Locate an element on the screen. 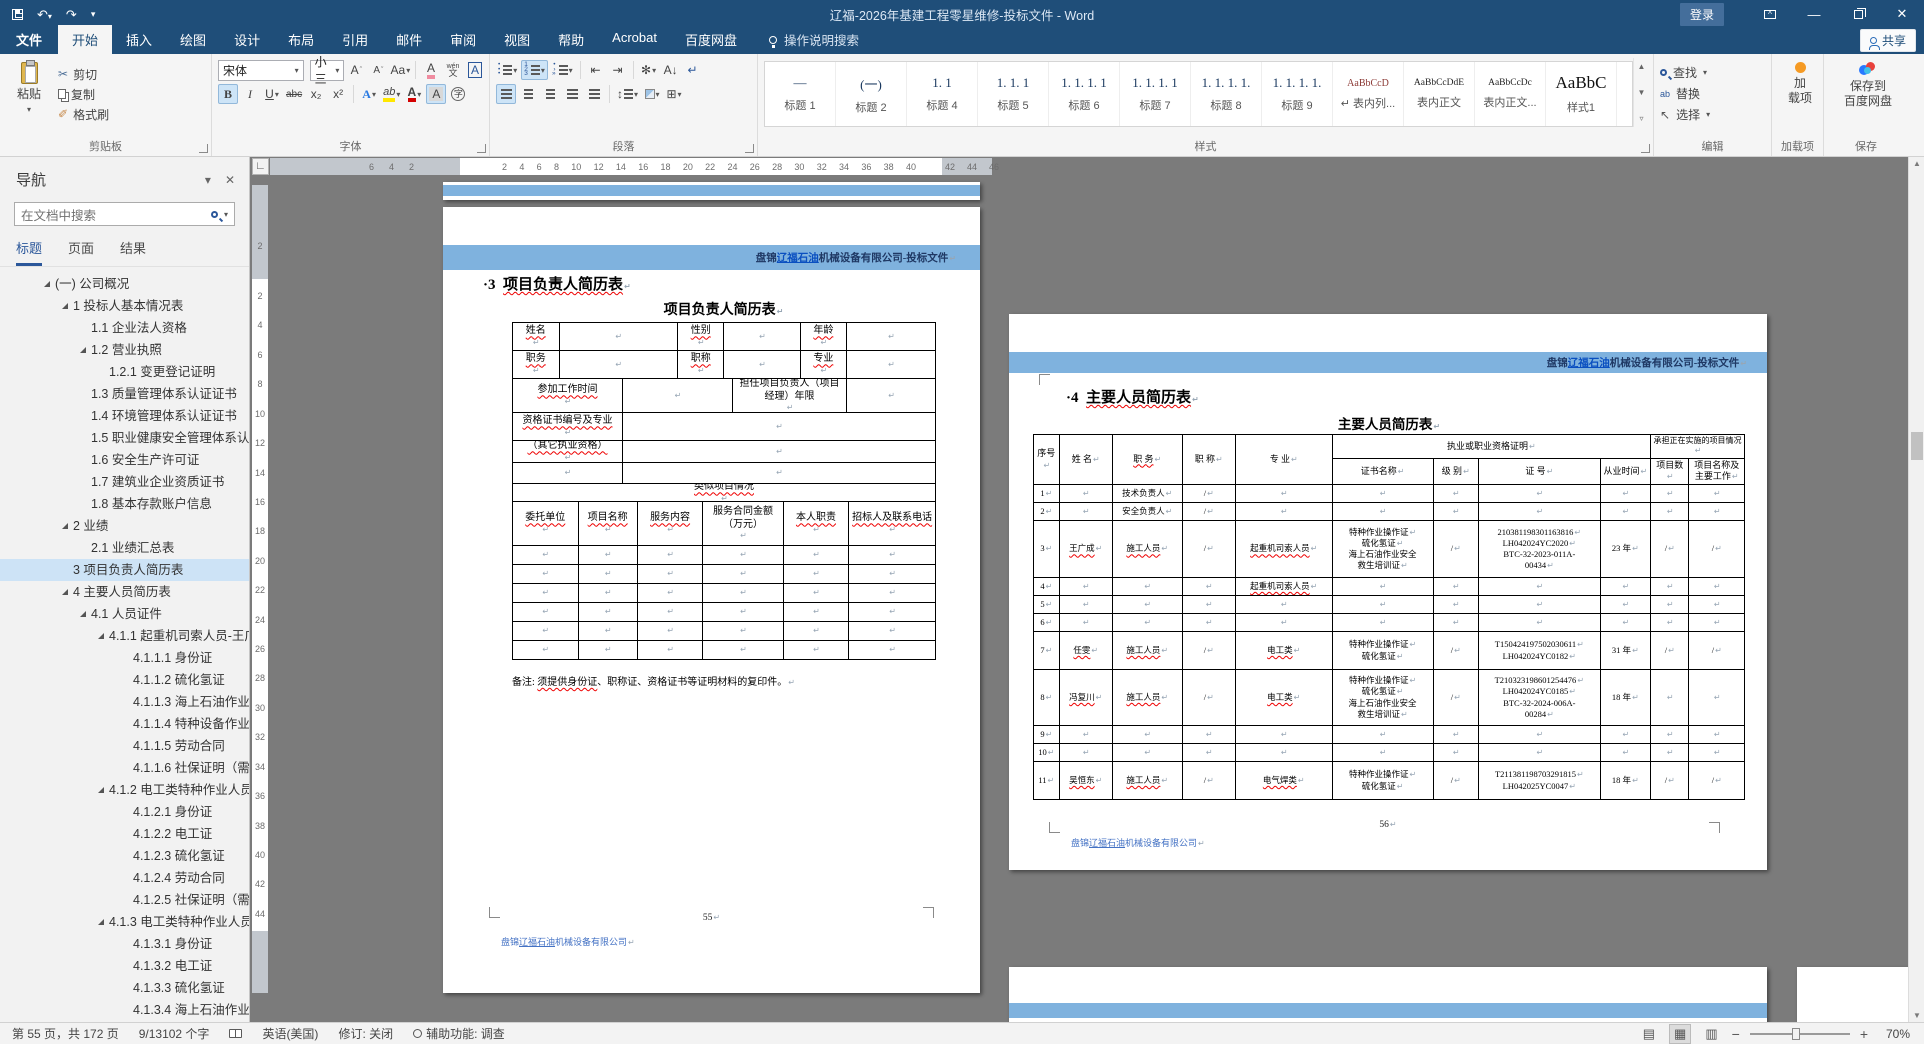 The height and width of the screenshot is (1044, 1924). print-layout-button: ▦ is located at coordinates (1680, 1033).